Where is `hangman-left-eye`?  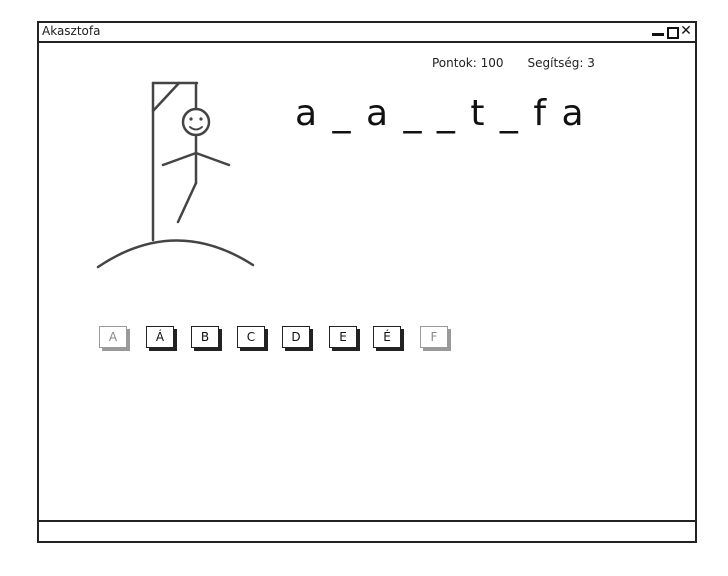 hangman-left-eye is located at coordinates (191, 119).